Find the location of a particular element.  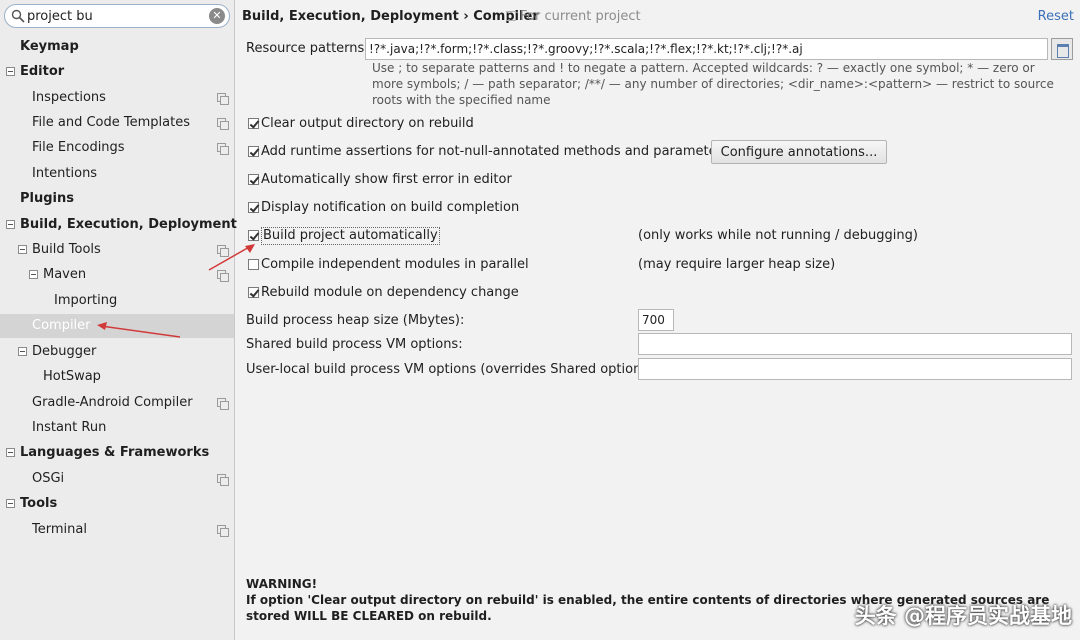

sidebar-item-instant-run: Instant Run is located at coordinates (117, 428).